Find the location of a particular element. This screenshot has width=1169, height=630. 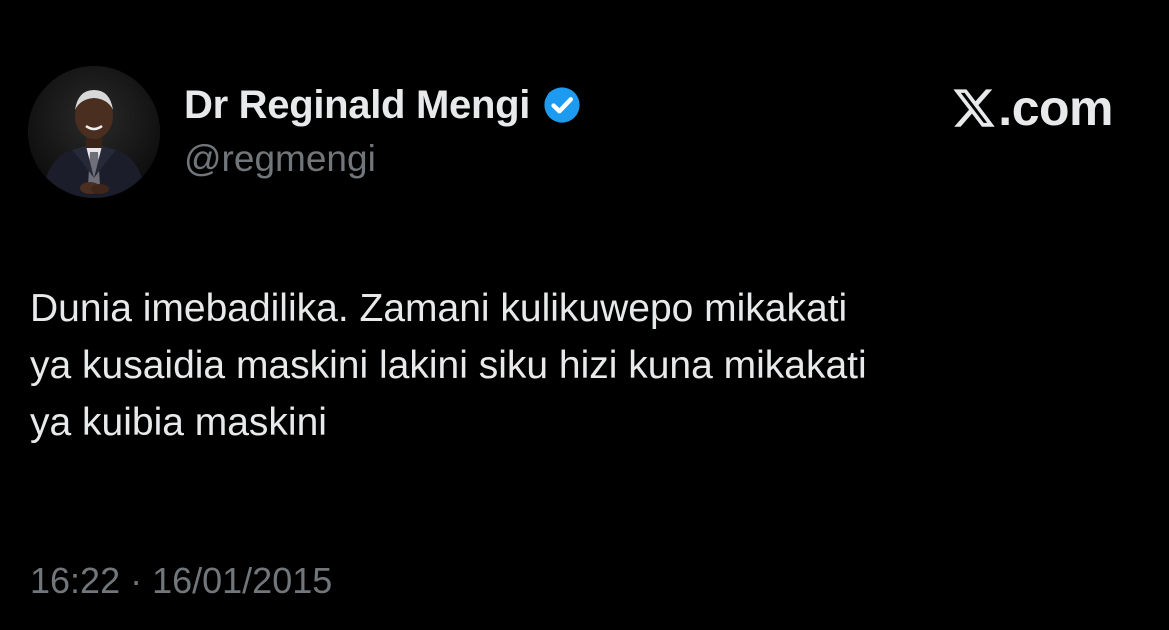

author-header: Dr Reginald Mengi is located at coordinates (384, 105).